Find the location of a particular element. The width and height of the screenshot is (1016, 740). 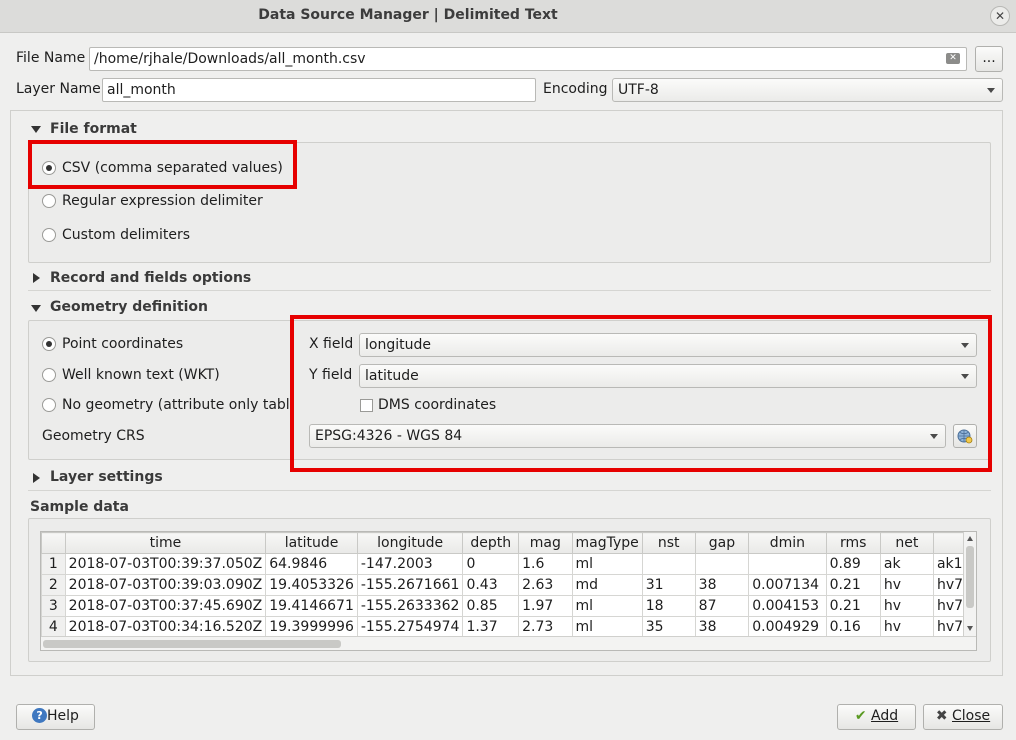

geometry-header: Geometry definition is located at coordinates (129, 307).